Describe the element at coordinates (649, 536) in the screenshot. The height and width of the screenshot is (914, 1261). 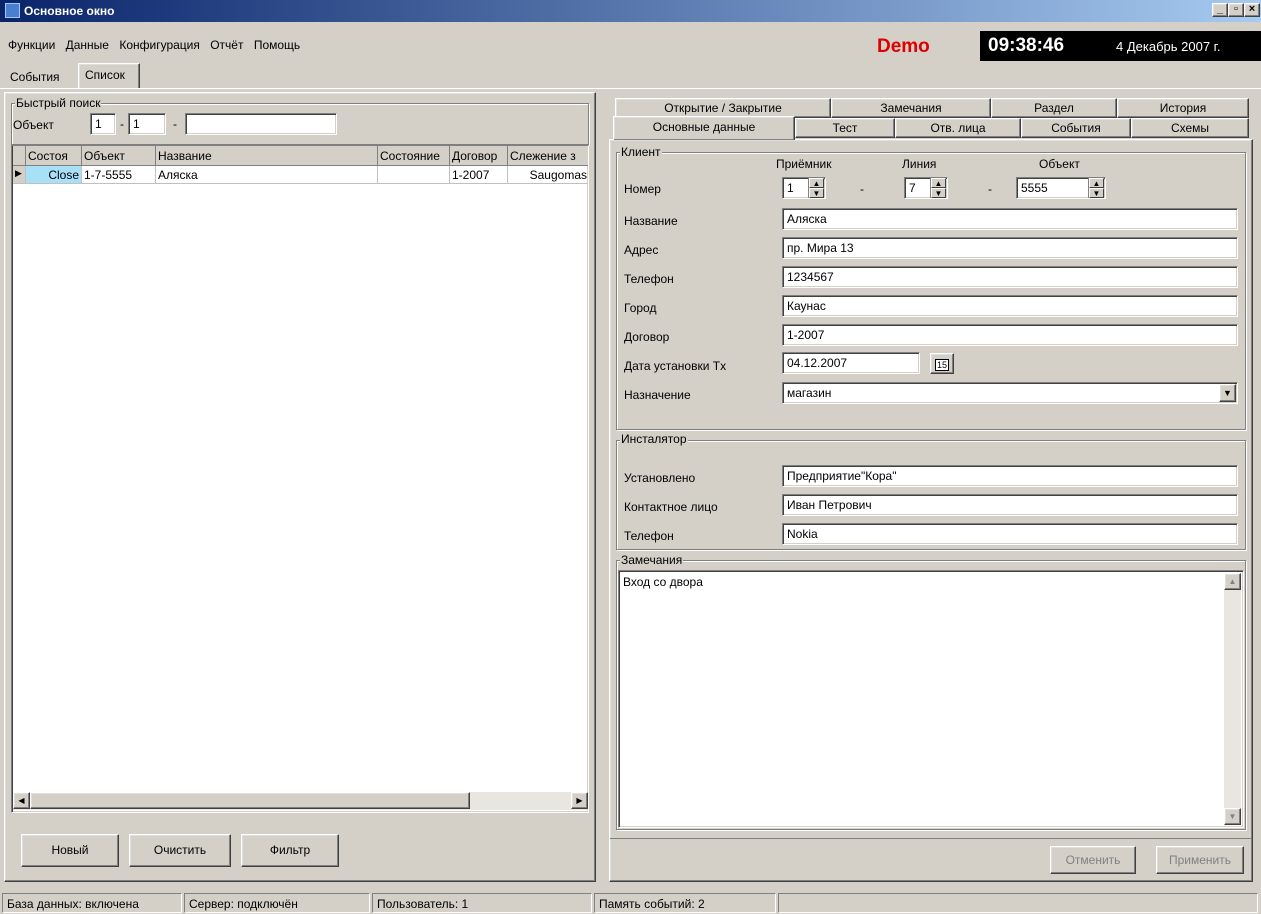
I see `installer-phone-label: Телефон` at that location.